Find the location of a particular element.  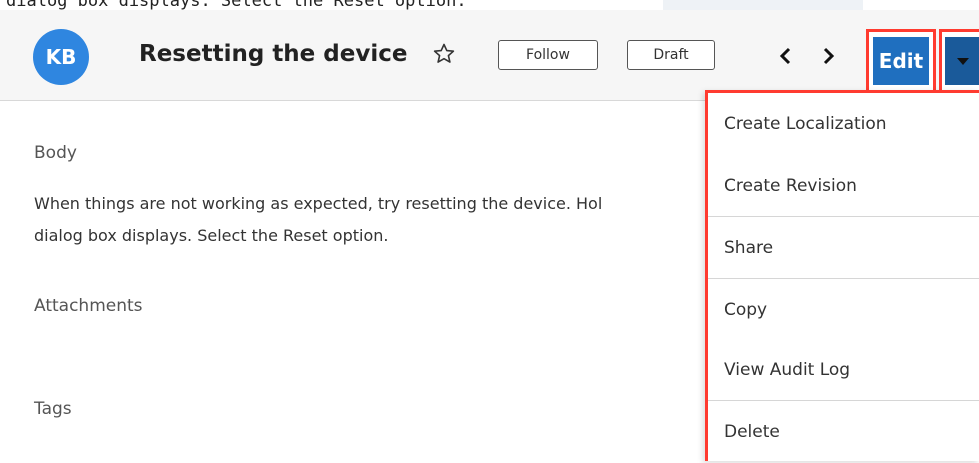

page-title: Resetting the device is located at coordinates (273, 54).